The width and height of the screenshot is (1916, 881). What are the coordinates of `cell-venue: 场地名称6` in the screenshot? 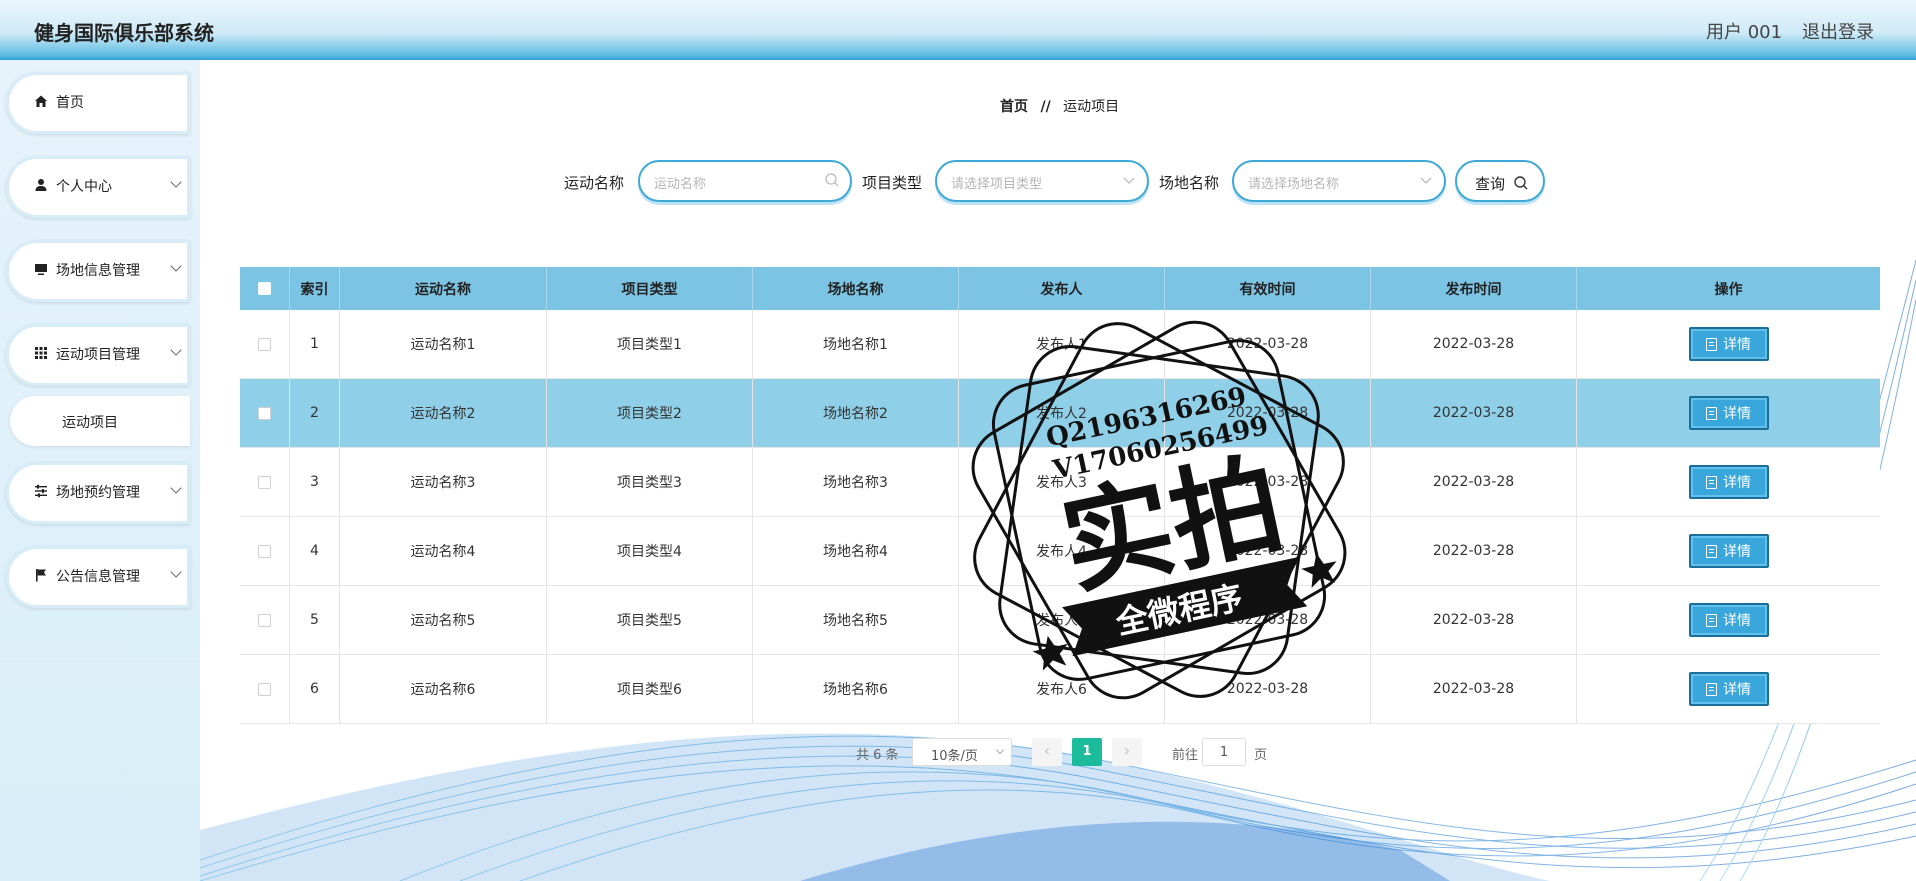 It's located at (856, 689).